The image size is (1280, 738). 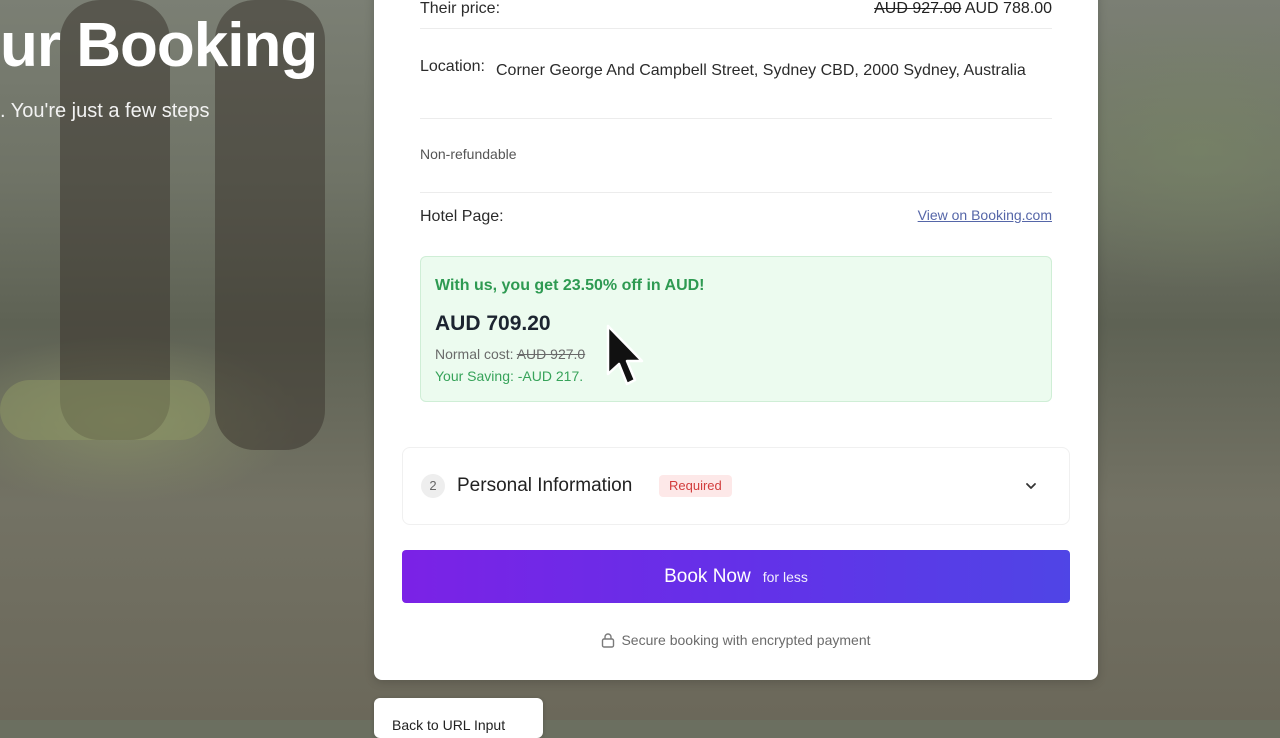 I want to click on location-label: Location:, so click(x=452, y=66).